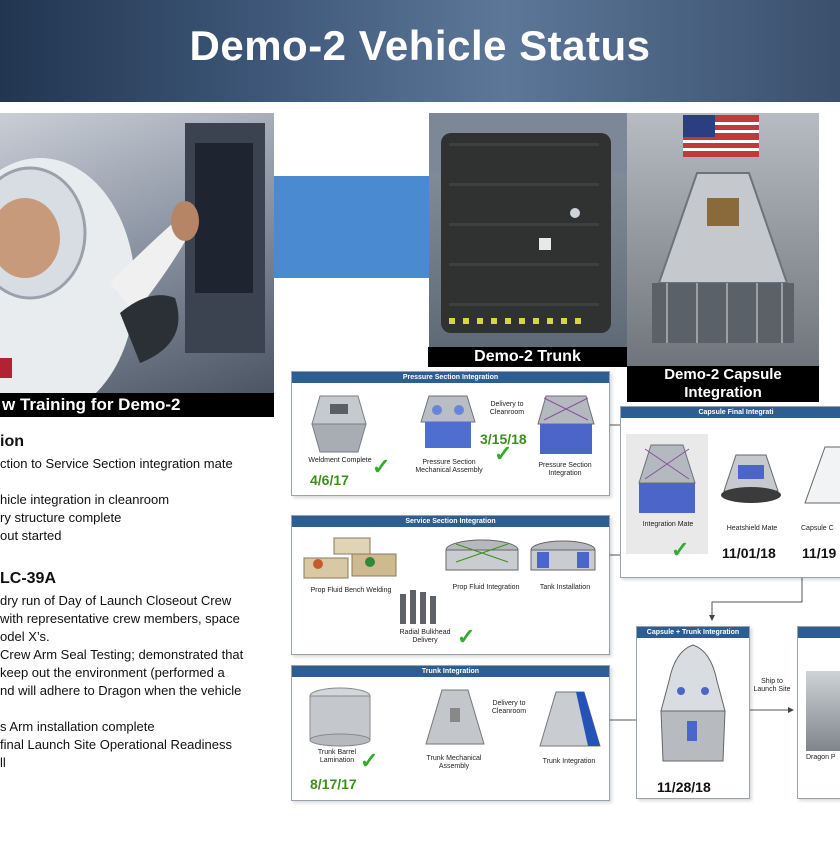 The image size is (840, 864). Describe the element at coordinates (448, 421) in the screenshot. I see `pressure-assembly-icon` at that location.